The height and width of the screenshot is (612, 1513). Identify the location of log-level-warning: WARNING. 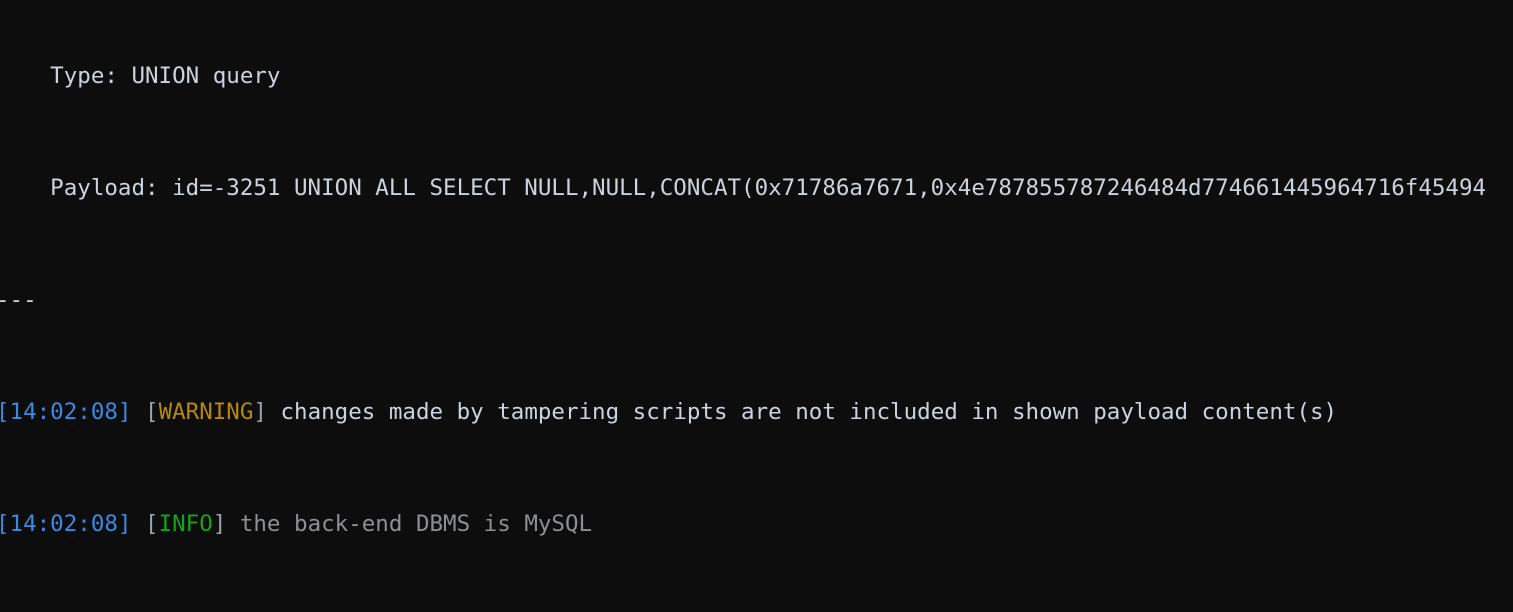
(206, 412).